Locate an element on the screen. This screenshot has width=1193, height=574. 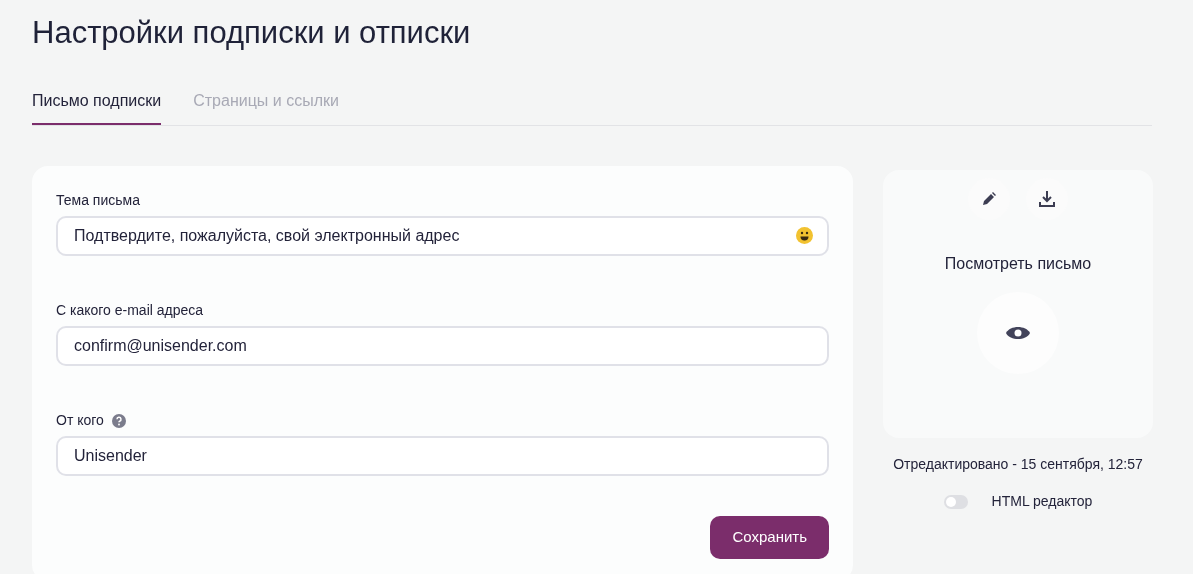
text-field: Подтвердите, пожалуйста, свой электронный адрес is located at coordinates (442, 236).